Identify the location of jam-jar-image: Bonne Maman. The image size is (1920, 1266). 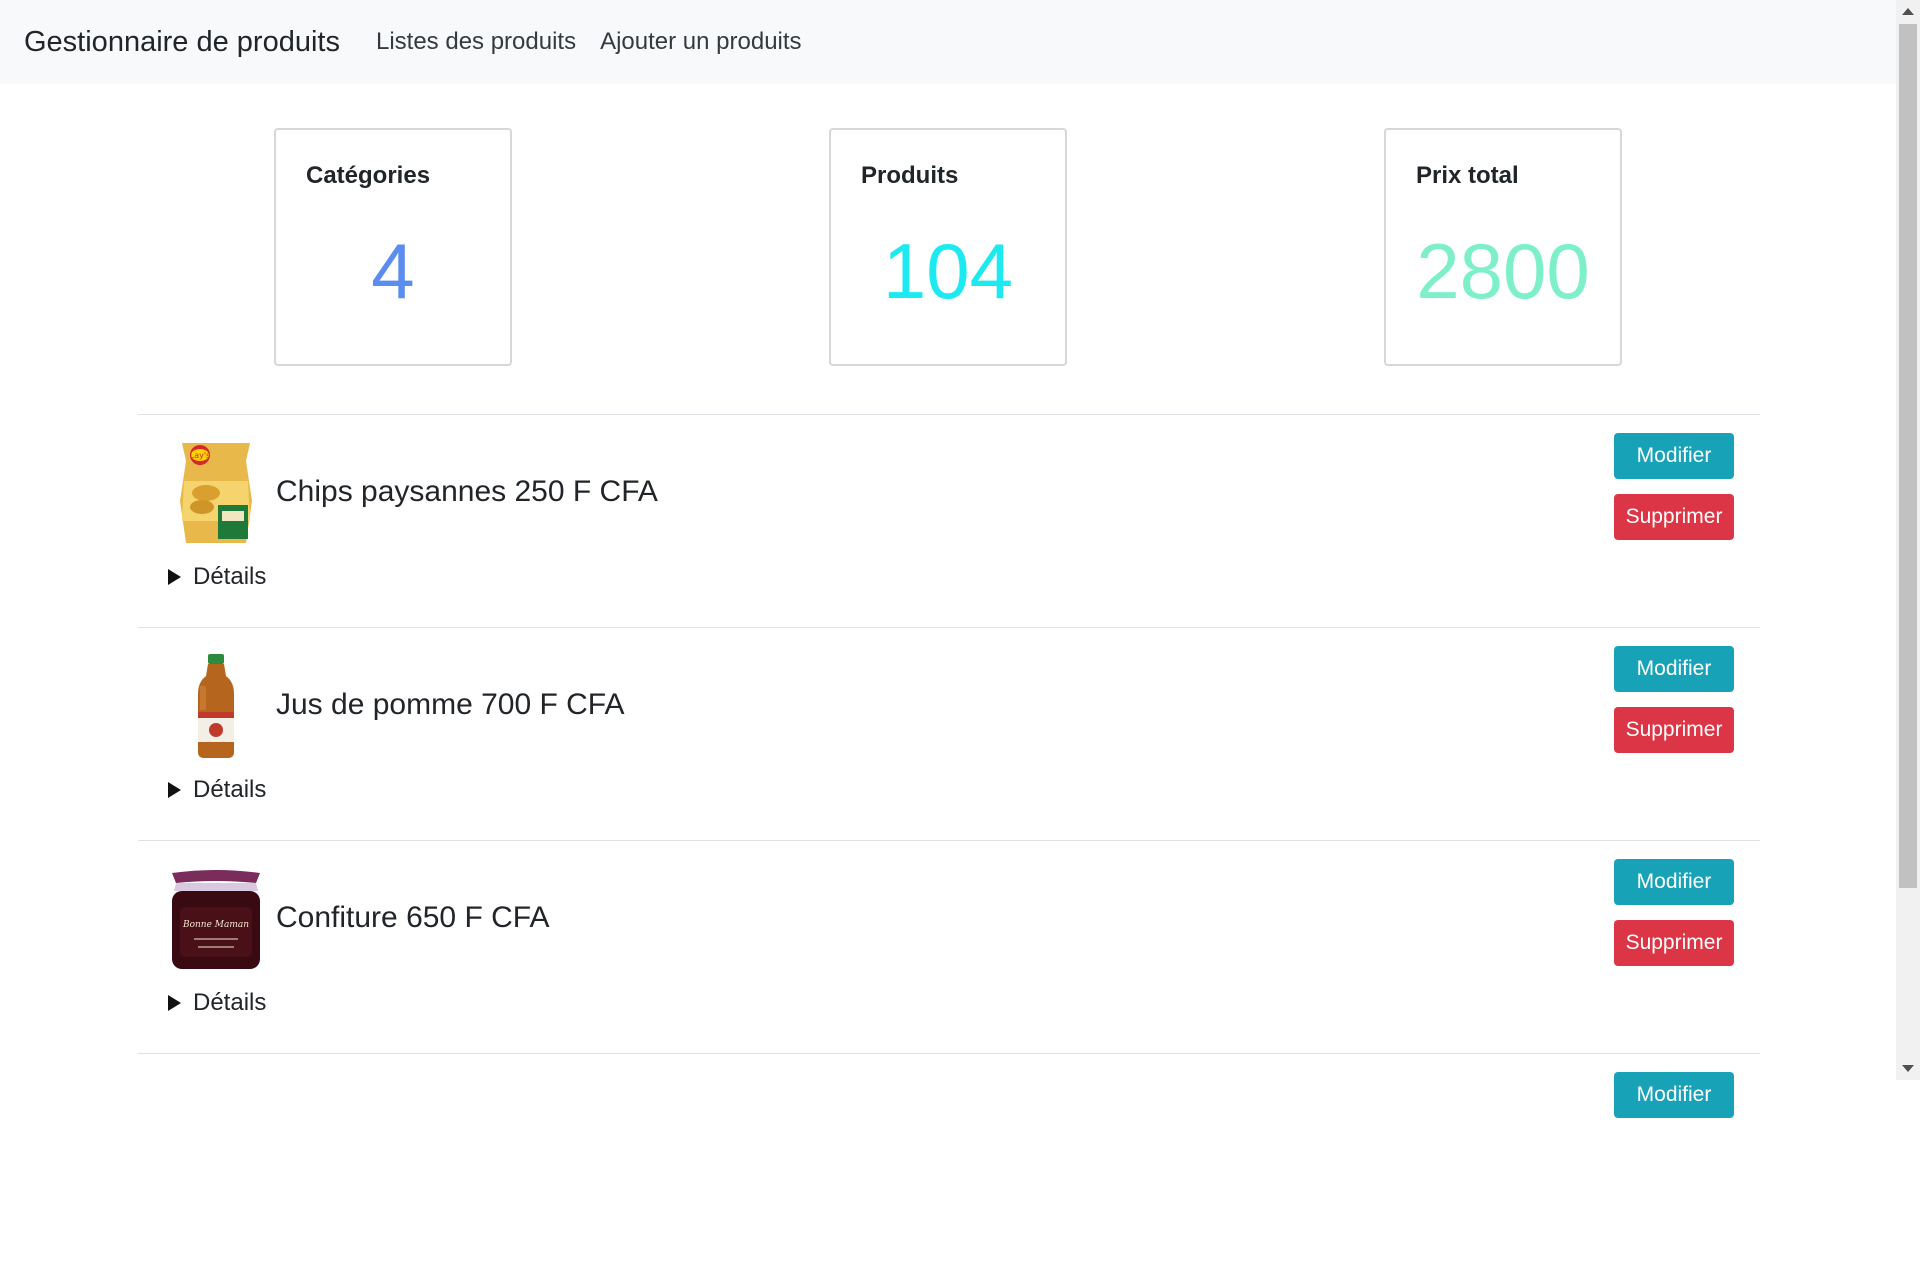
(216, 919).